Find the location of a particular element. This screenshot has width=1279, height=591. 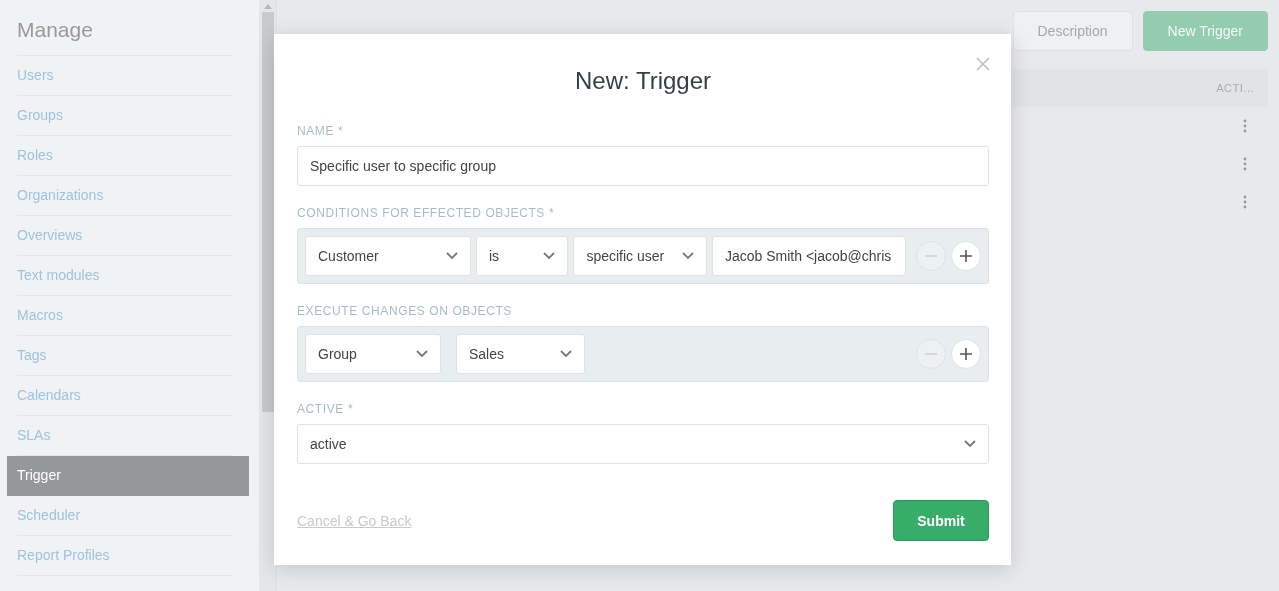

sidebar-item: Organizations is located at coordinates (125, 196).